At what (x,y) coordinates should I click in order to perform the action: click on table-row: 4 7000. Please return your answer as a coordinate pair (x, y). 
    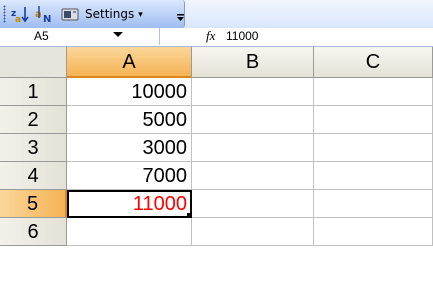
    Looking at the image, I should click on (216, 176).